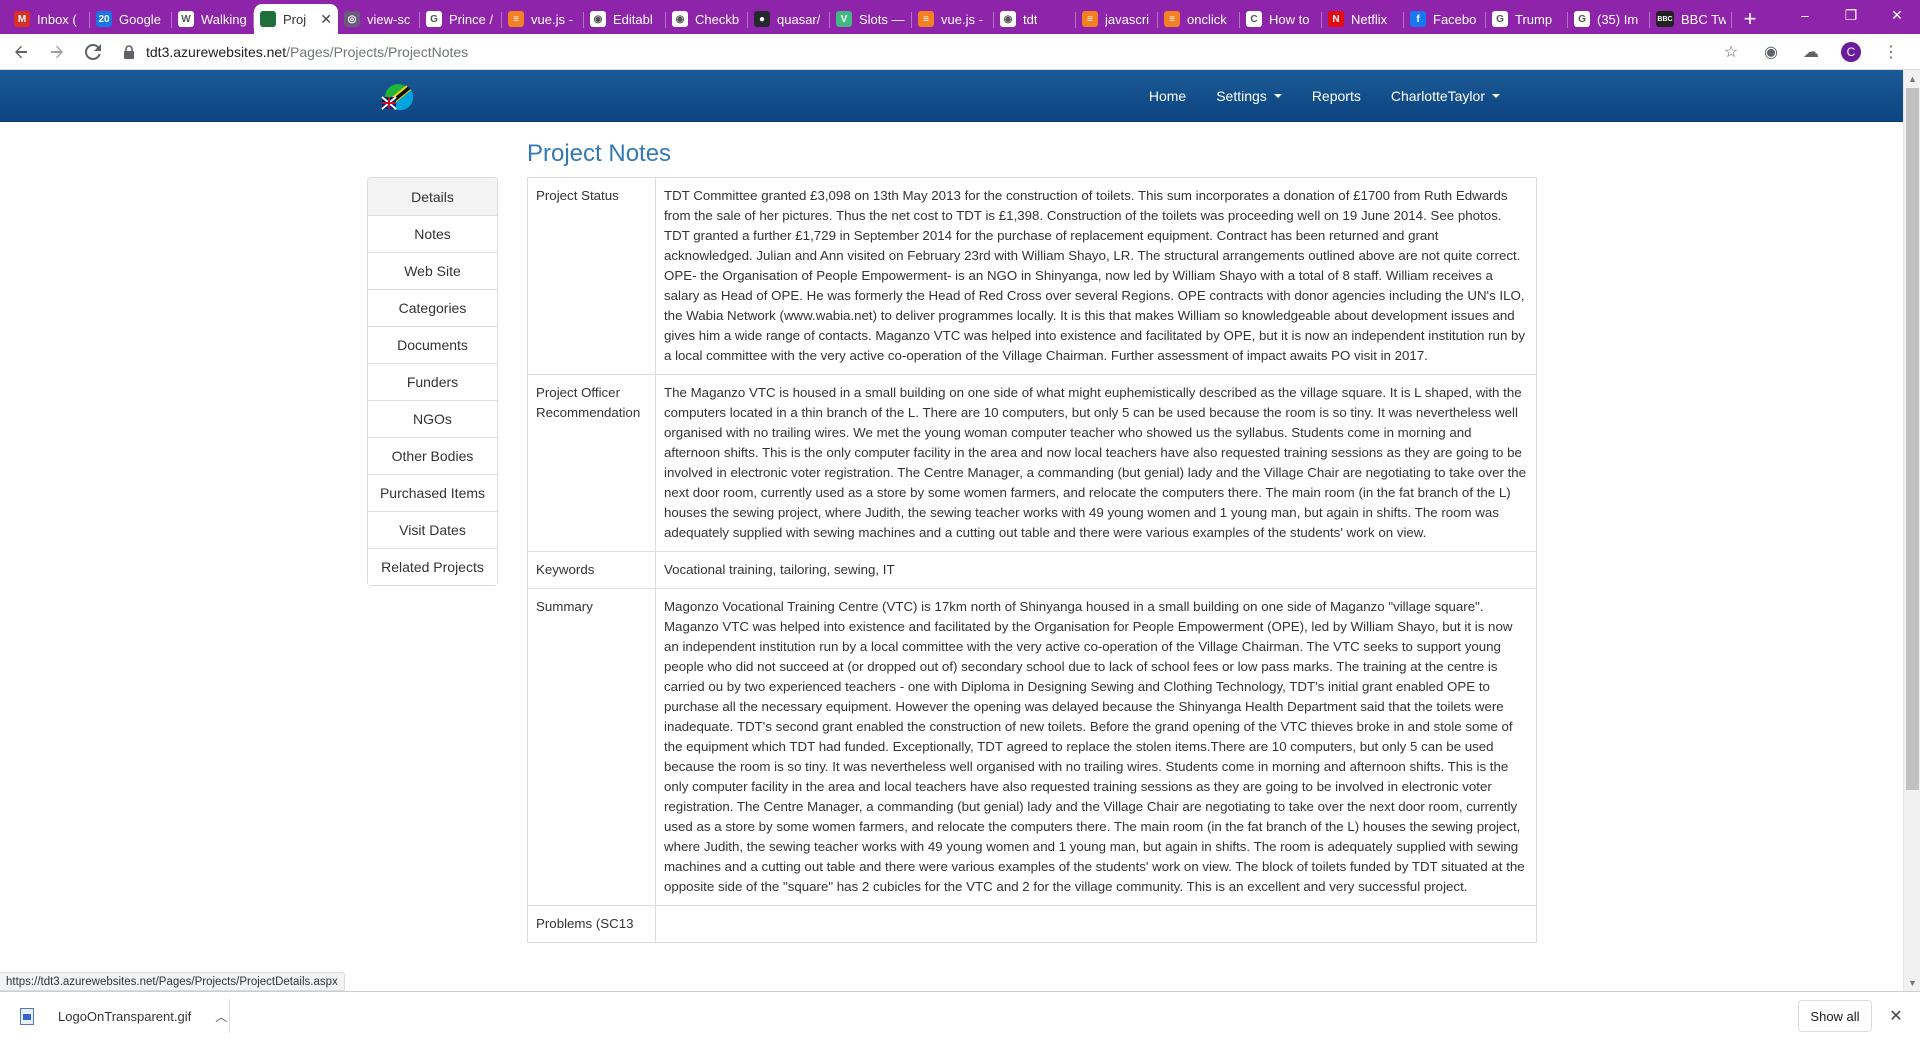 This screenshot has width=1920, height=1040. What do you see at coordinates (1618, 19) in the screenshot?
I see `tab-title: (35) Im` at bounding box center [1618, 19].